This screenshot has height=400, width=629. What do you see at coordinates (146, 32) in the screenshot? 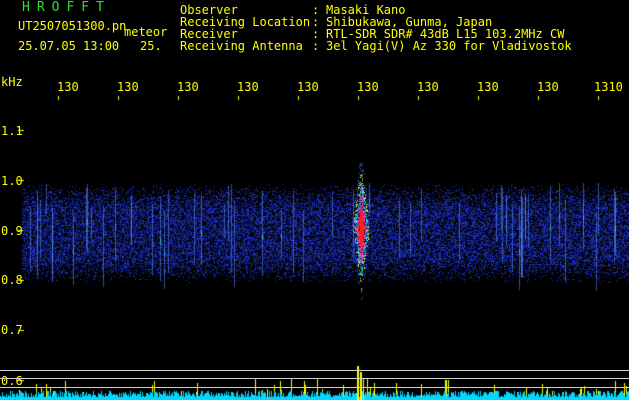
I see `mode-label: meteor` at bounding box center [146, 32].